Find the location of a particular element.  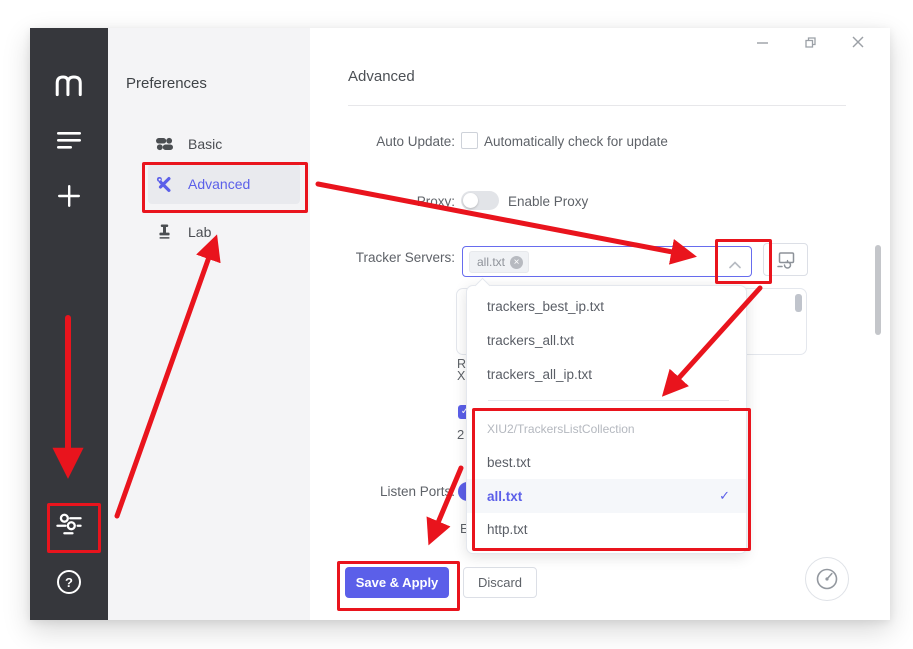

proxy-label: Proxy: is located at coordinates (435, 201).